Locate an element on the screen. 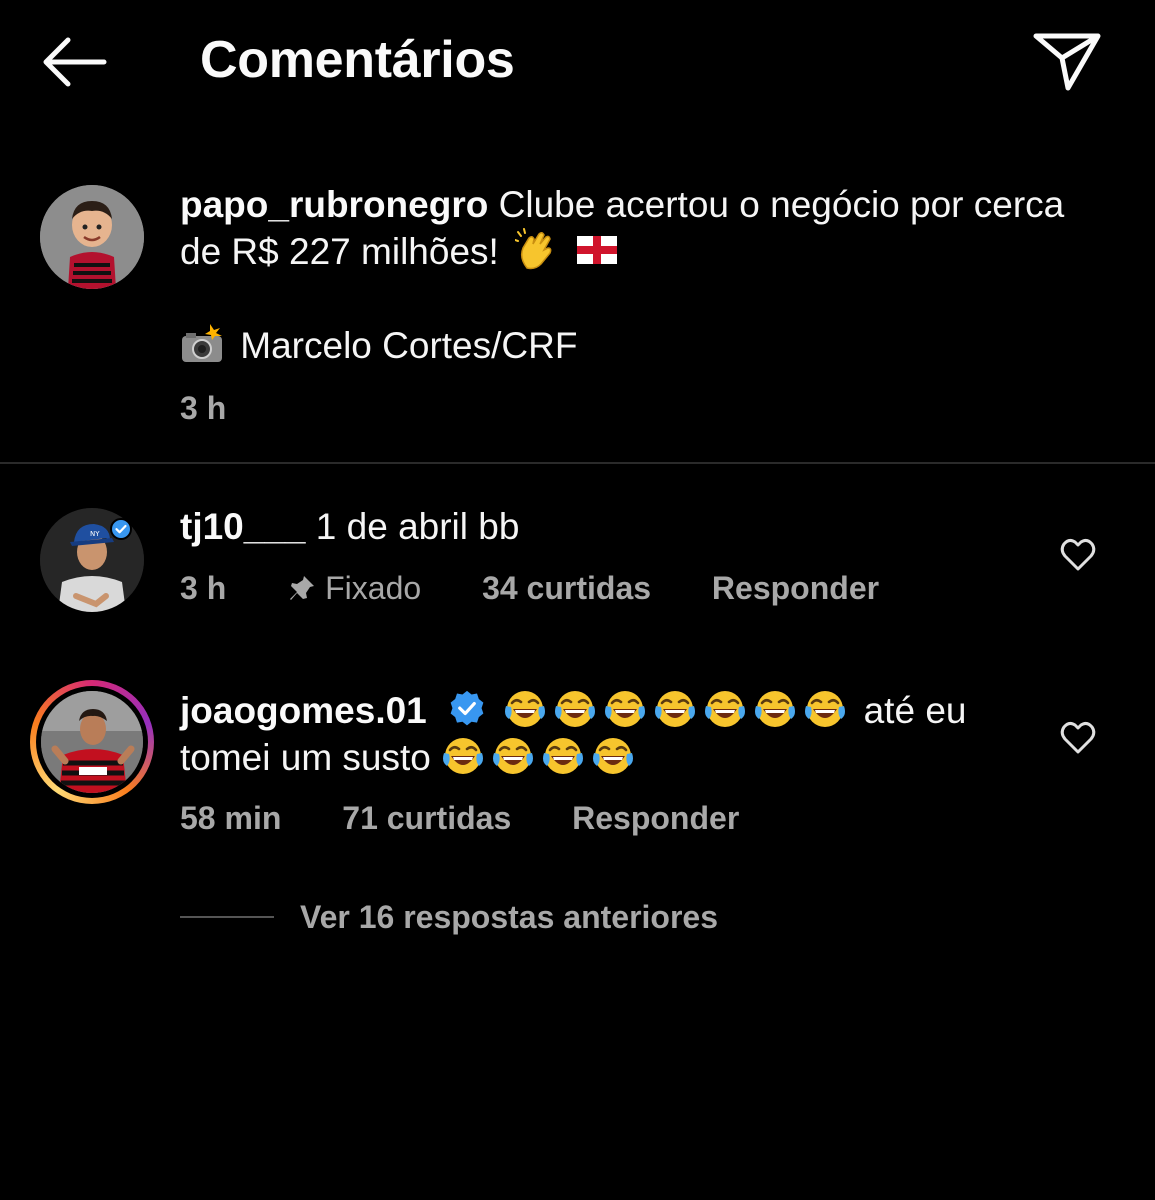 The height and width of the screenshot is (1200, 1155). back-button is located at coordinates (74, 62).